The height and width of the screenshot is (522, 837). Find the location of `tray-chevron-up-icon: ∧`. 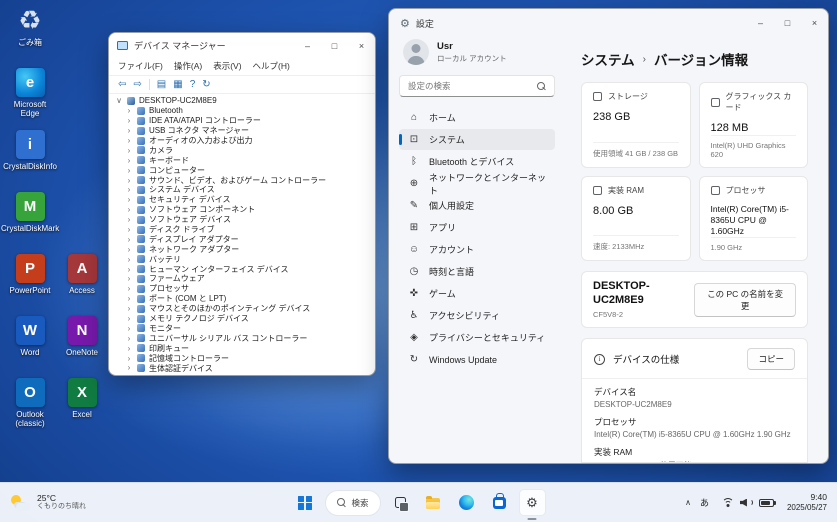

tray-chevron-up-icon: ∧ is located at coordinates (688, 502).